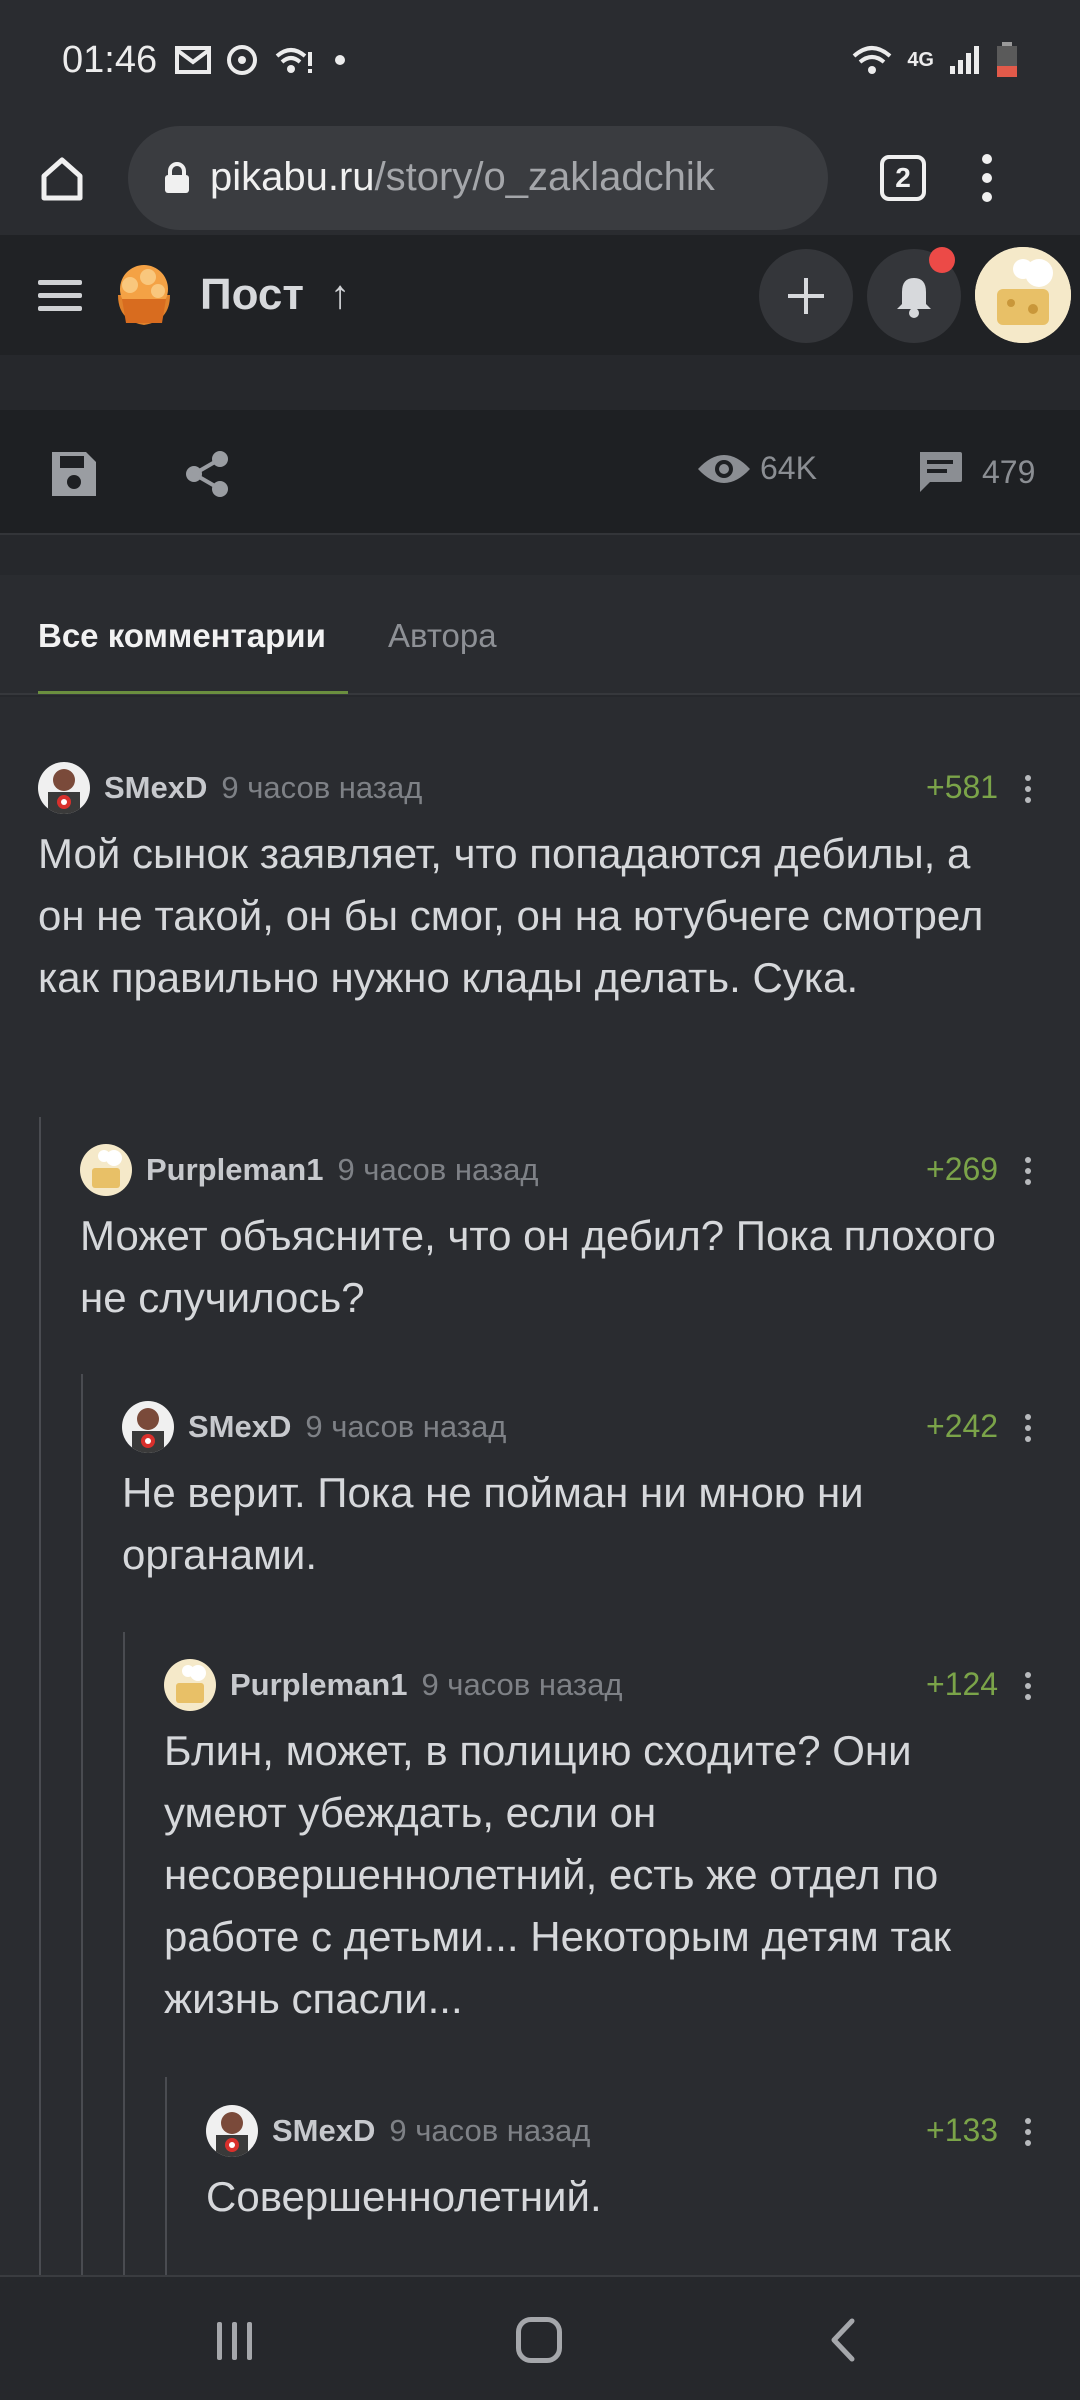 Image resolution: width=1080 pixels, height=2400 pixels. Describe the element at coordinates (920, 59) in the screenshot. I see `network-type-label: 4G` at that location.